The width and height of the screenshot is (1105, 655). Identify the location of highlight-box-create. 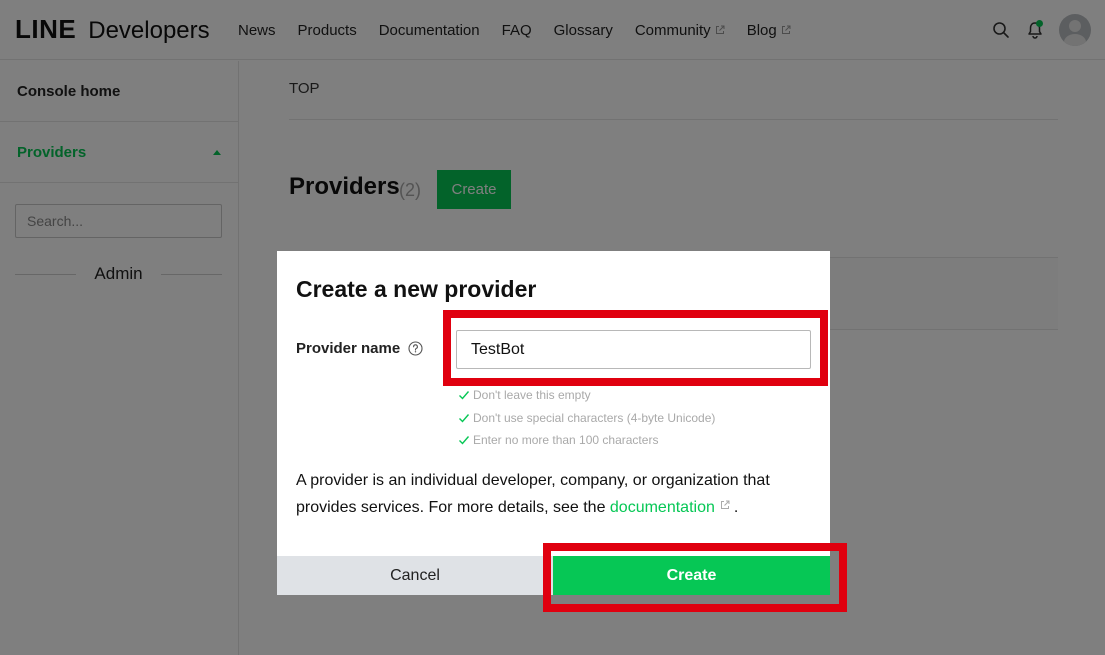
(695, 577).